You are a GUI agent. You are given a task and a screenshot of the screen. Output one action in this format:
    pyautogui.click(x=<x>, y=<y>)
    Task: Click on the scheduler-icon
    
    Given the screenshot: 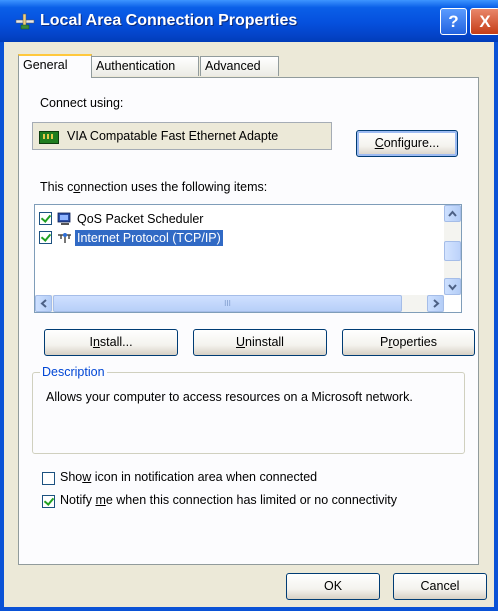 What is the action you would take?
    pyautogui.click(x=64, y=218)
    